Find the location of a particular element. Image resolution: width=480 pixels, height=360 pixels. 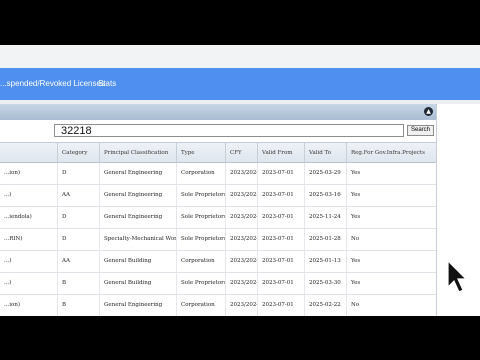

column-header-valid-to: Valid To is located at coordinates (326, 152).